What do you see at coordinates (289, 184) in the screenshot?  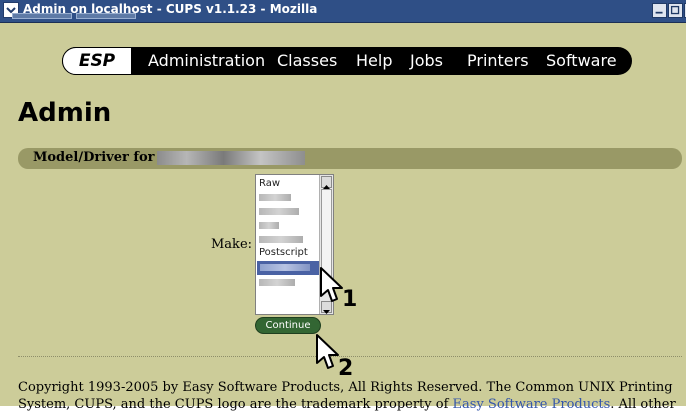 I see `list-item-raw: Raw` at bounding box center [289, 184].